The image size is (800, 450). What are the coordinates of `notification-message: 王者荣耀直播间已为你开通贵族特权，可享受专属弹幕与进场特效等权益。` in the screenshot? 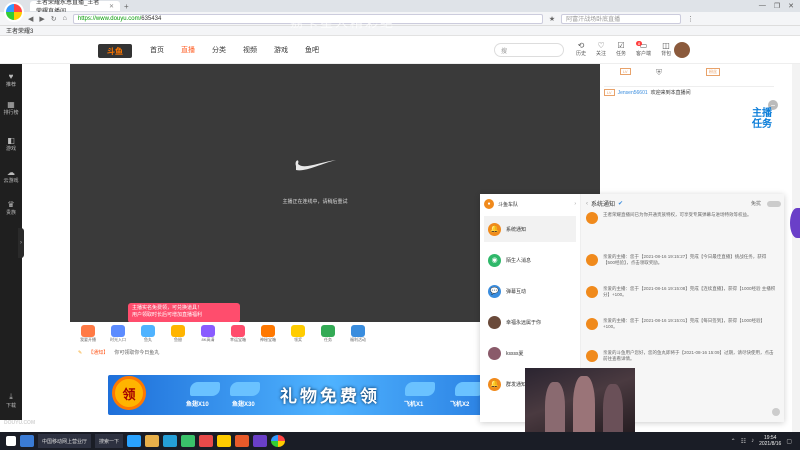 It's located at (682, 218).